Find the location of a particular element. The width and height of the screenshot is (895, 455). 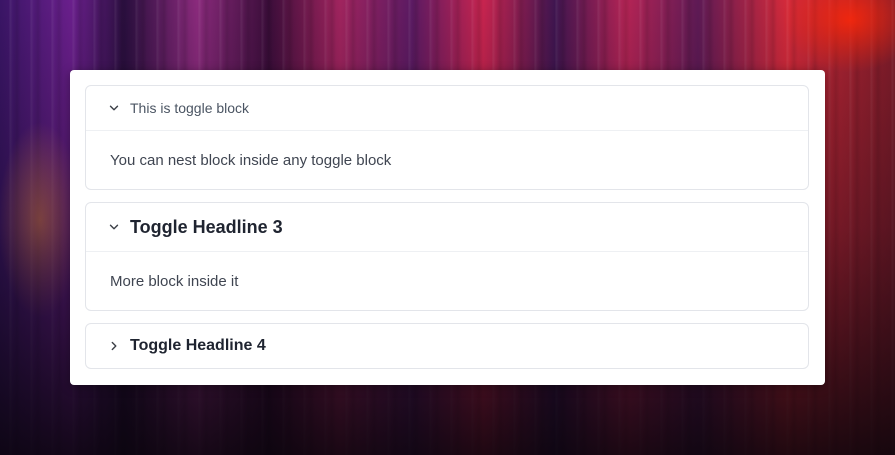

toggle-header: Toggle Headline 4 is located at coordinates (447, 346).